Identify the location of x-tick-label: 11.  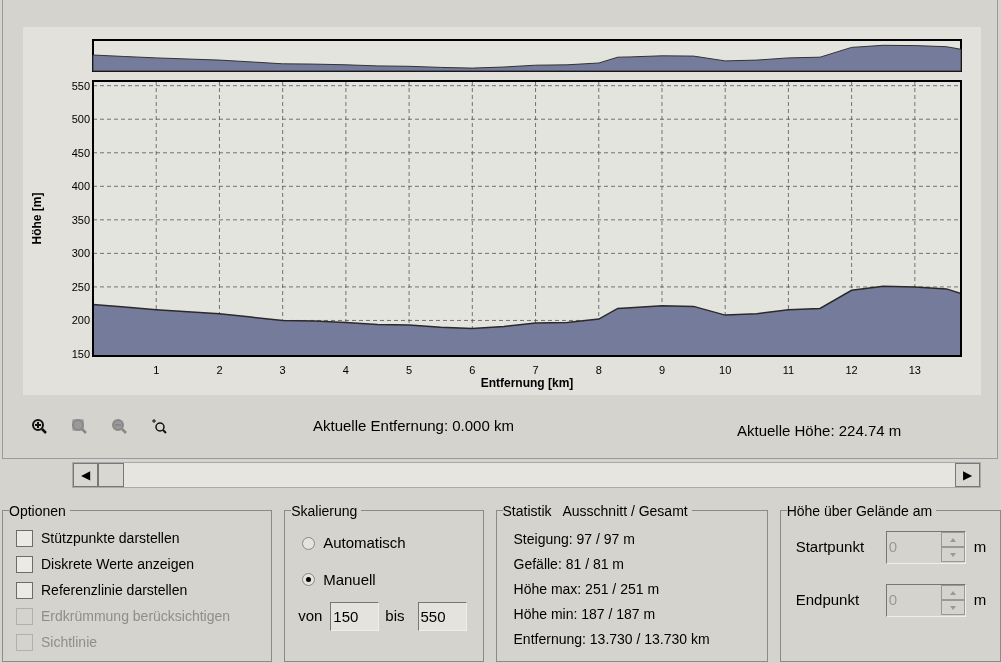
(788, 370).